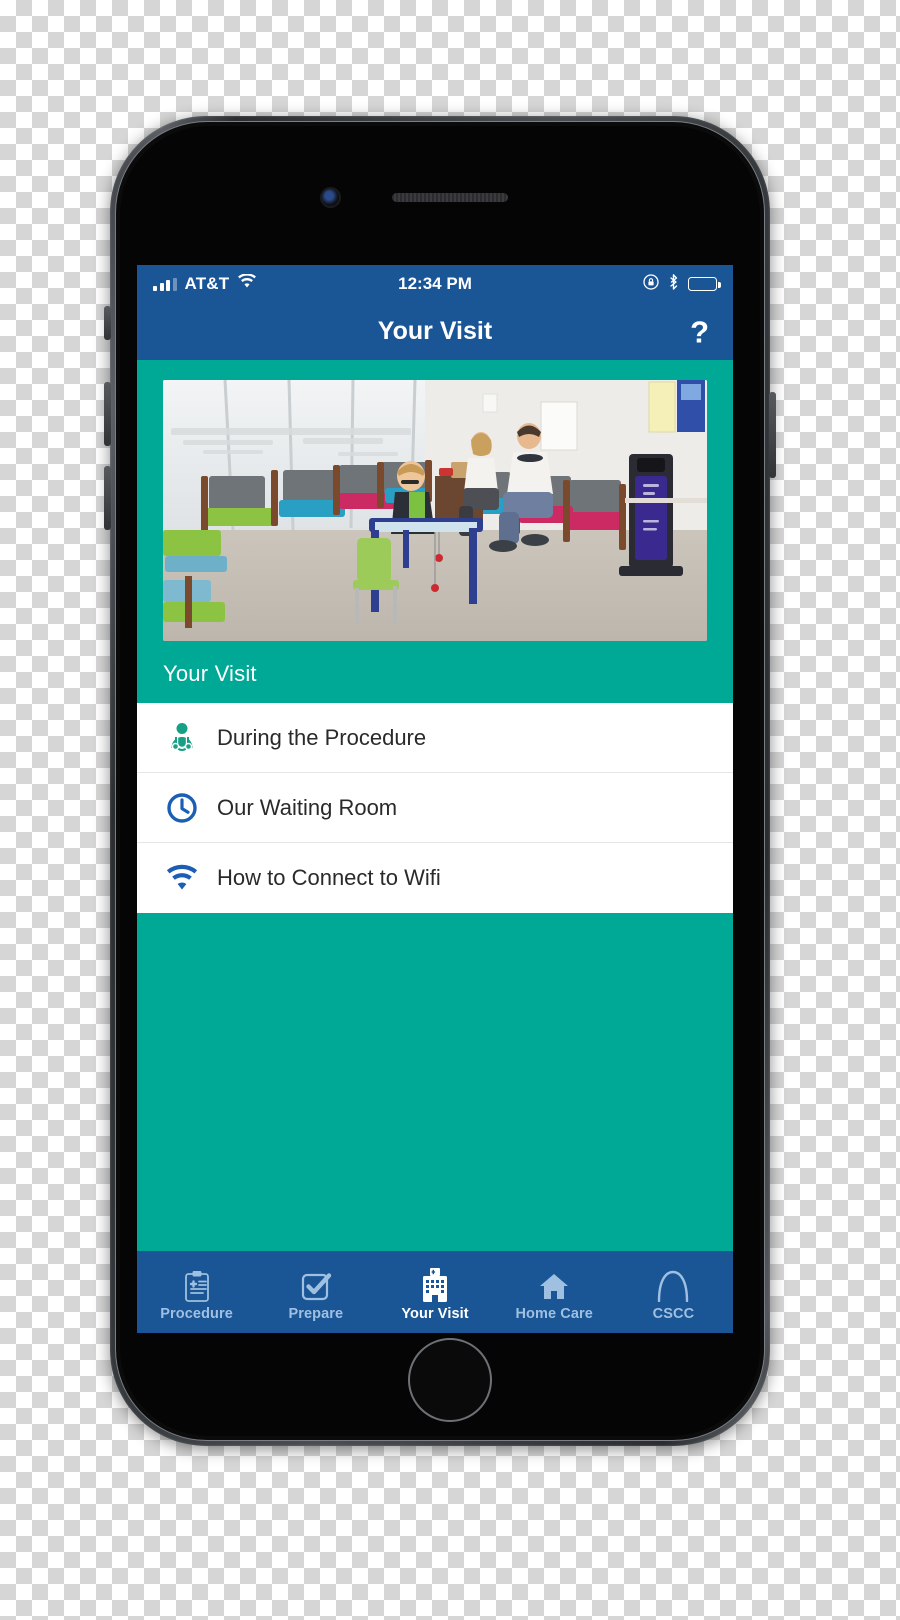  What do you see at coordinates (554, 1314) in the screenshot?
I see `tab-label: Home Care` at bounding box center [554, 1314].